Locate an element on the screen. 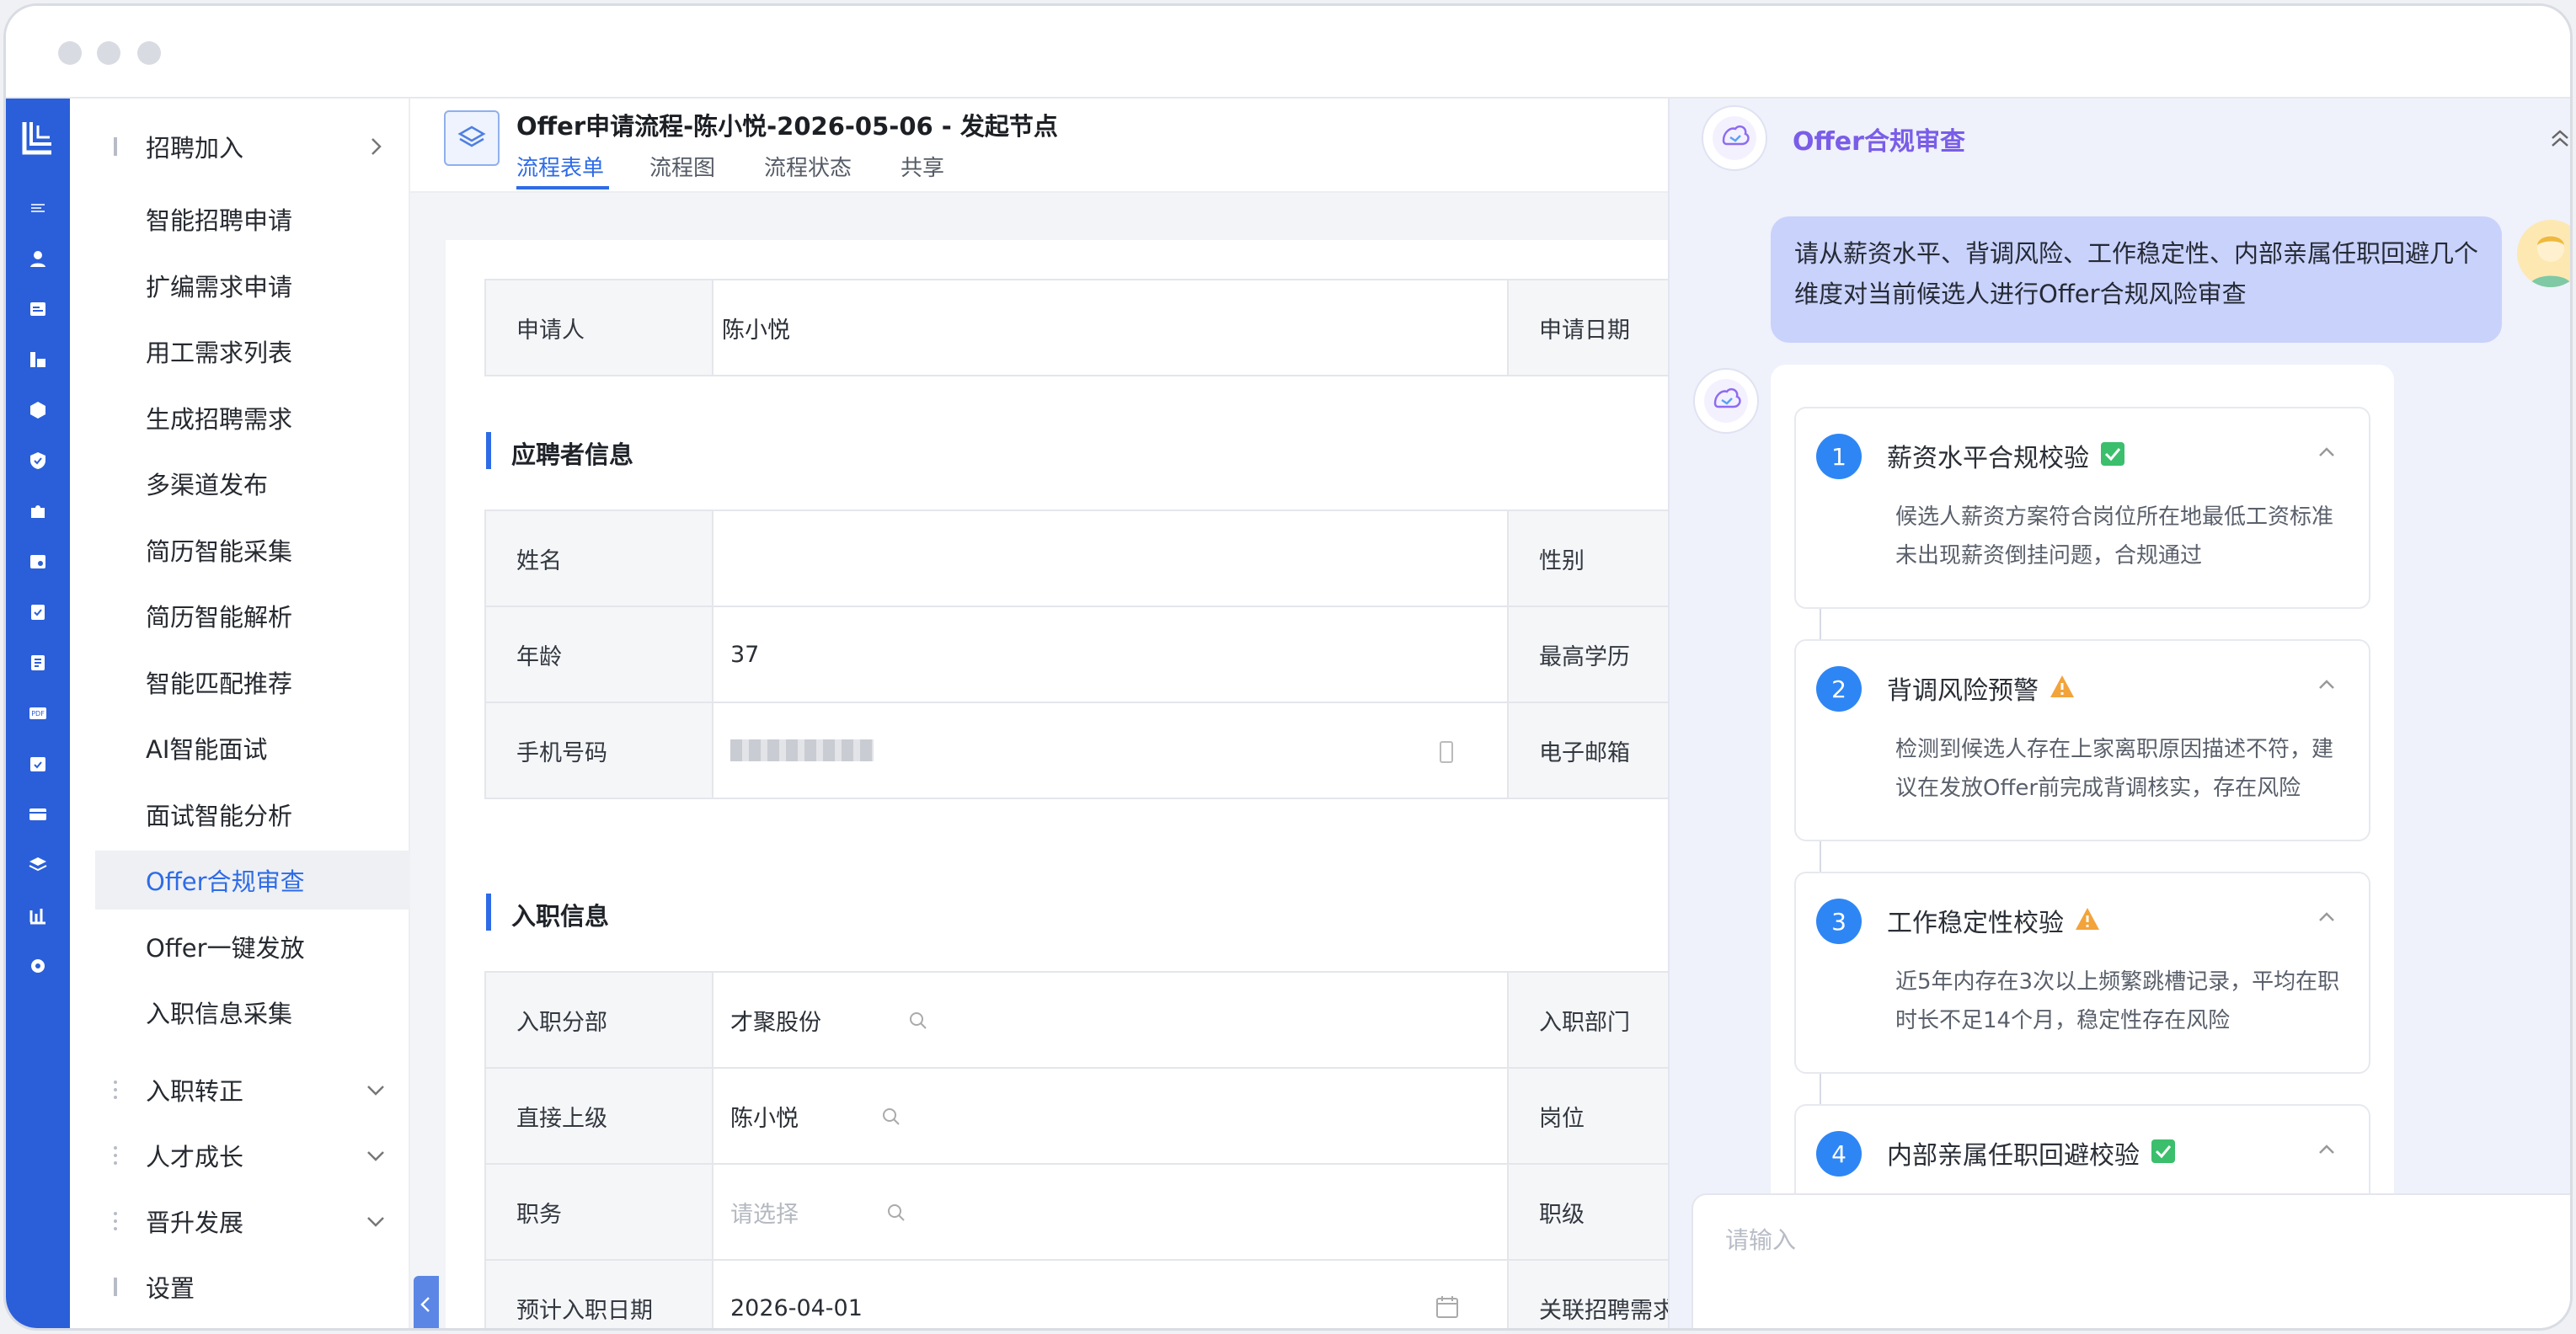 This screenshot has width=2576, height=1334. menu-icon is located at coordinates (38, 208).